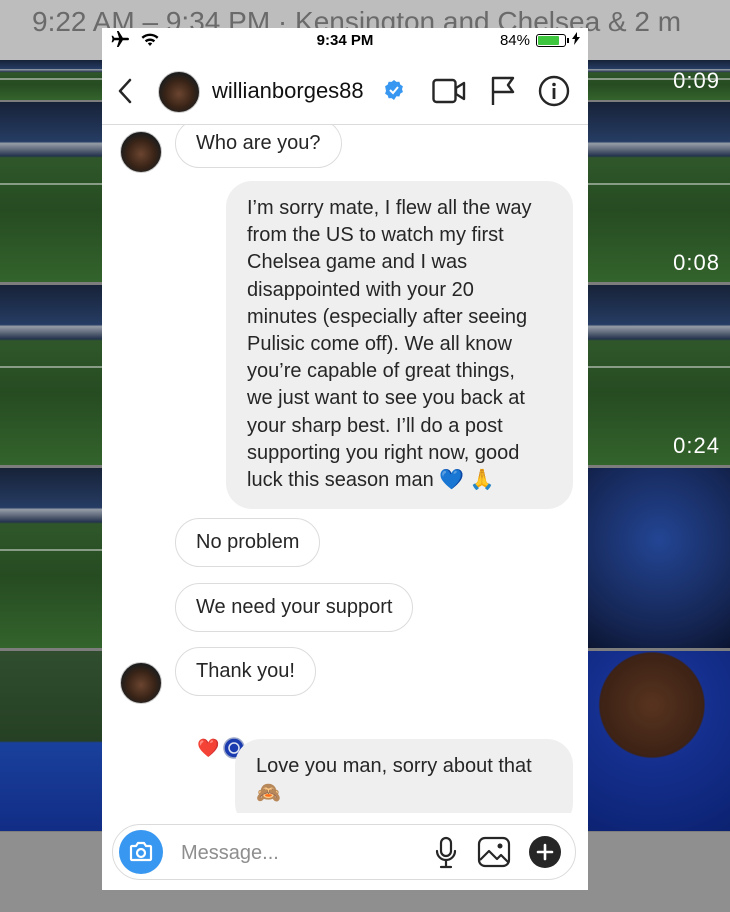 The image size is (730, 912). I want to click on video-call-icon, so click(449, 93).